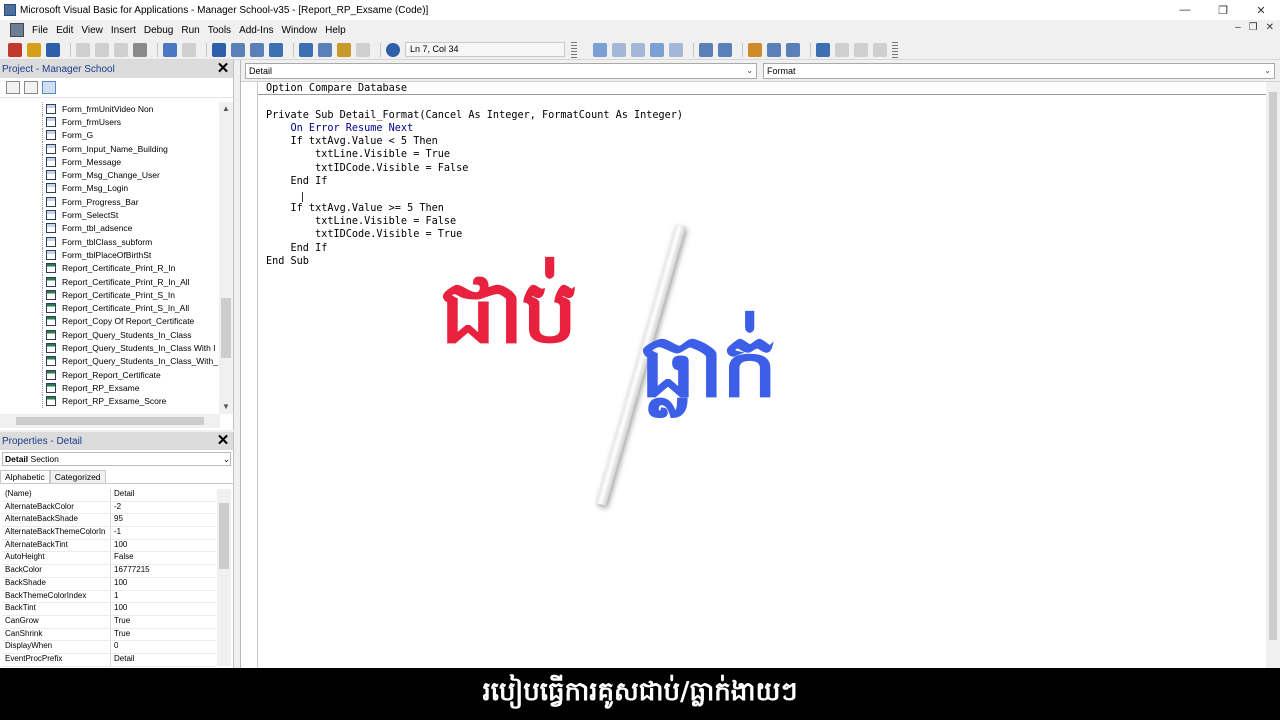 This screenshot has width=1280, height=720. I want to click on tree-item: Form_G, so click(110, 135).